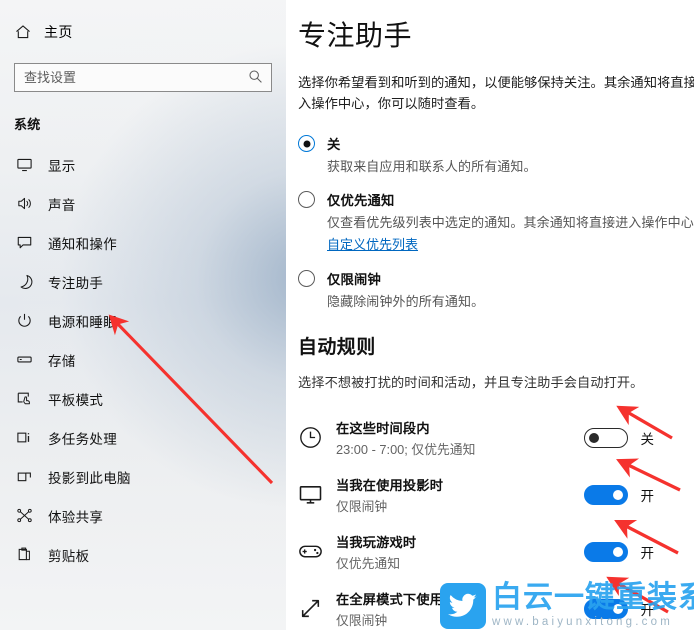 The height and width of the screenshot is (630, 694). What do you see at coordinates (62, 166) in the screenshot?
I see `sidebar-item-label: 显示` at bounding box center [62, 166].